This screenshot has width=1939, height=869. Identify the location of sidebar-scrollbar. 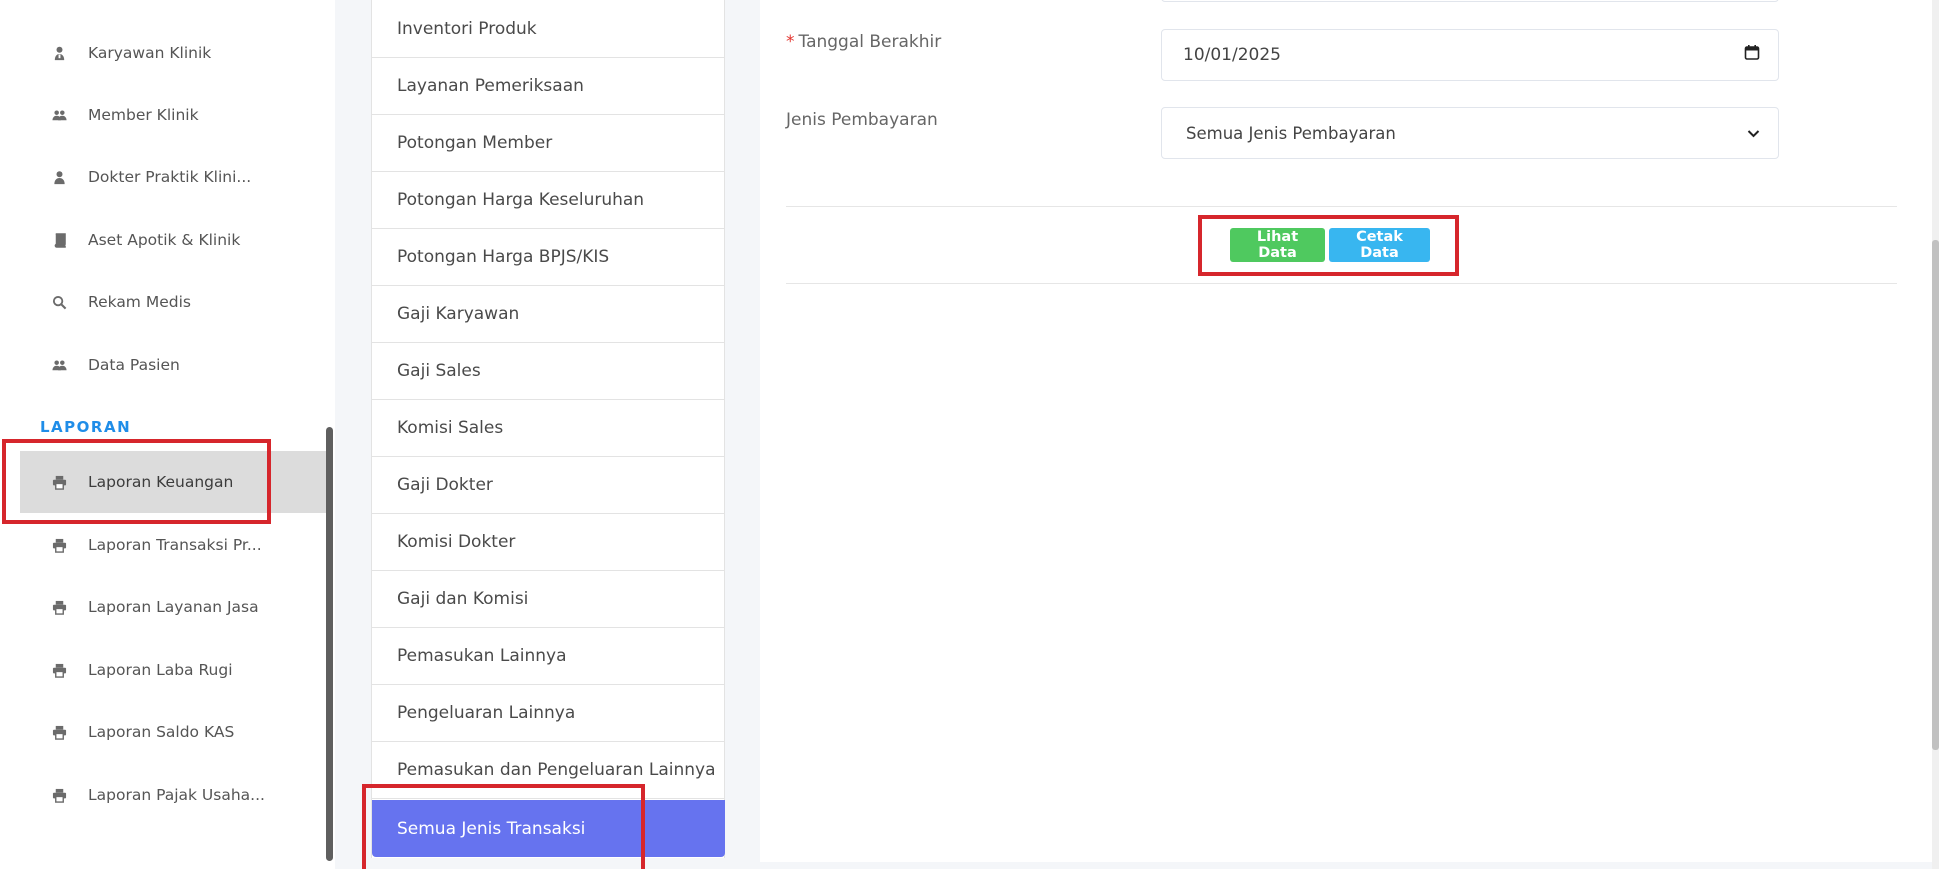
(329, 644).